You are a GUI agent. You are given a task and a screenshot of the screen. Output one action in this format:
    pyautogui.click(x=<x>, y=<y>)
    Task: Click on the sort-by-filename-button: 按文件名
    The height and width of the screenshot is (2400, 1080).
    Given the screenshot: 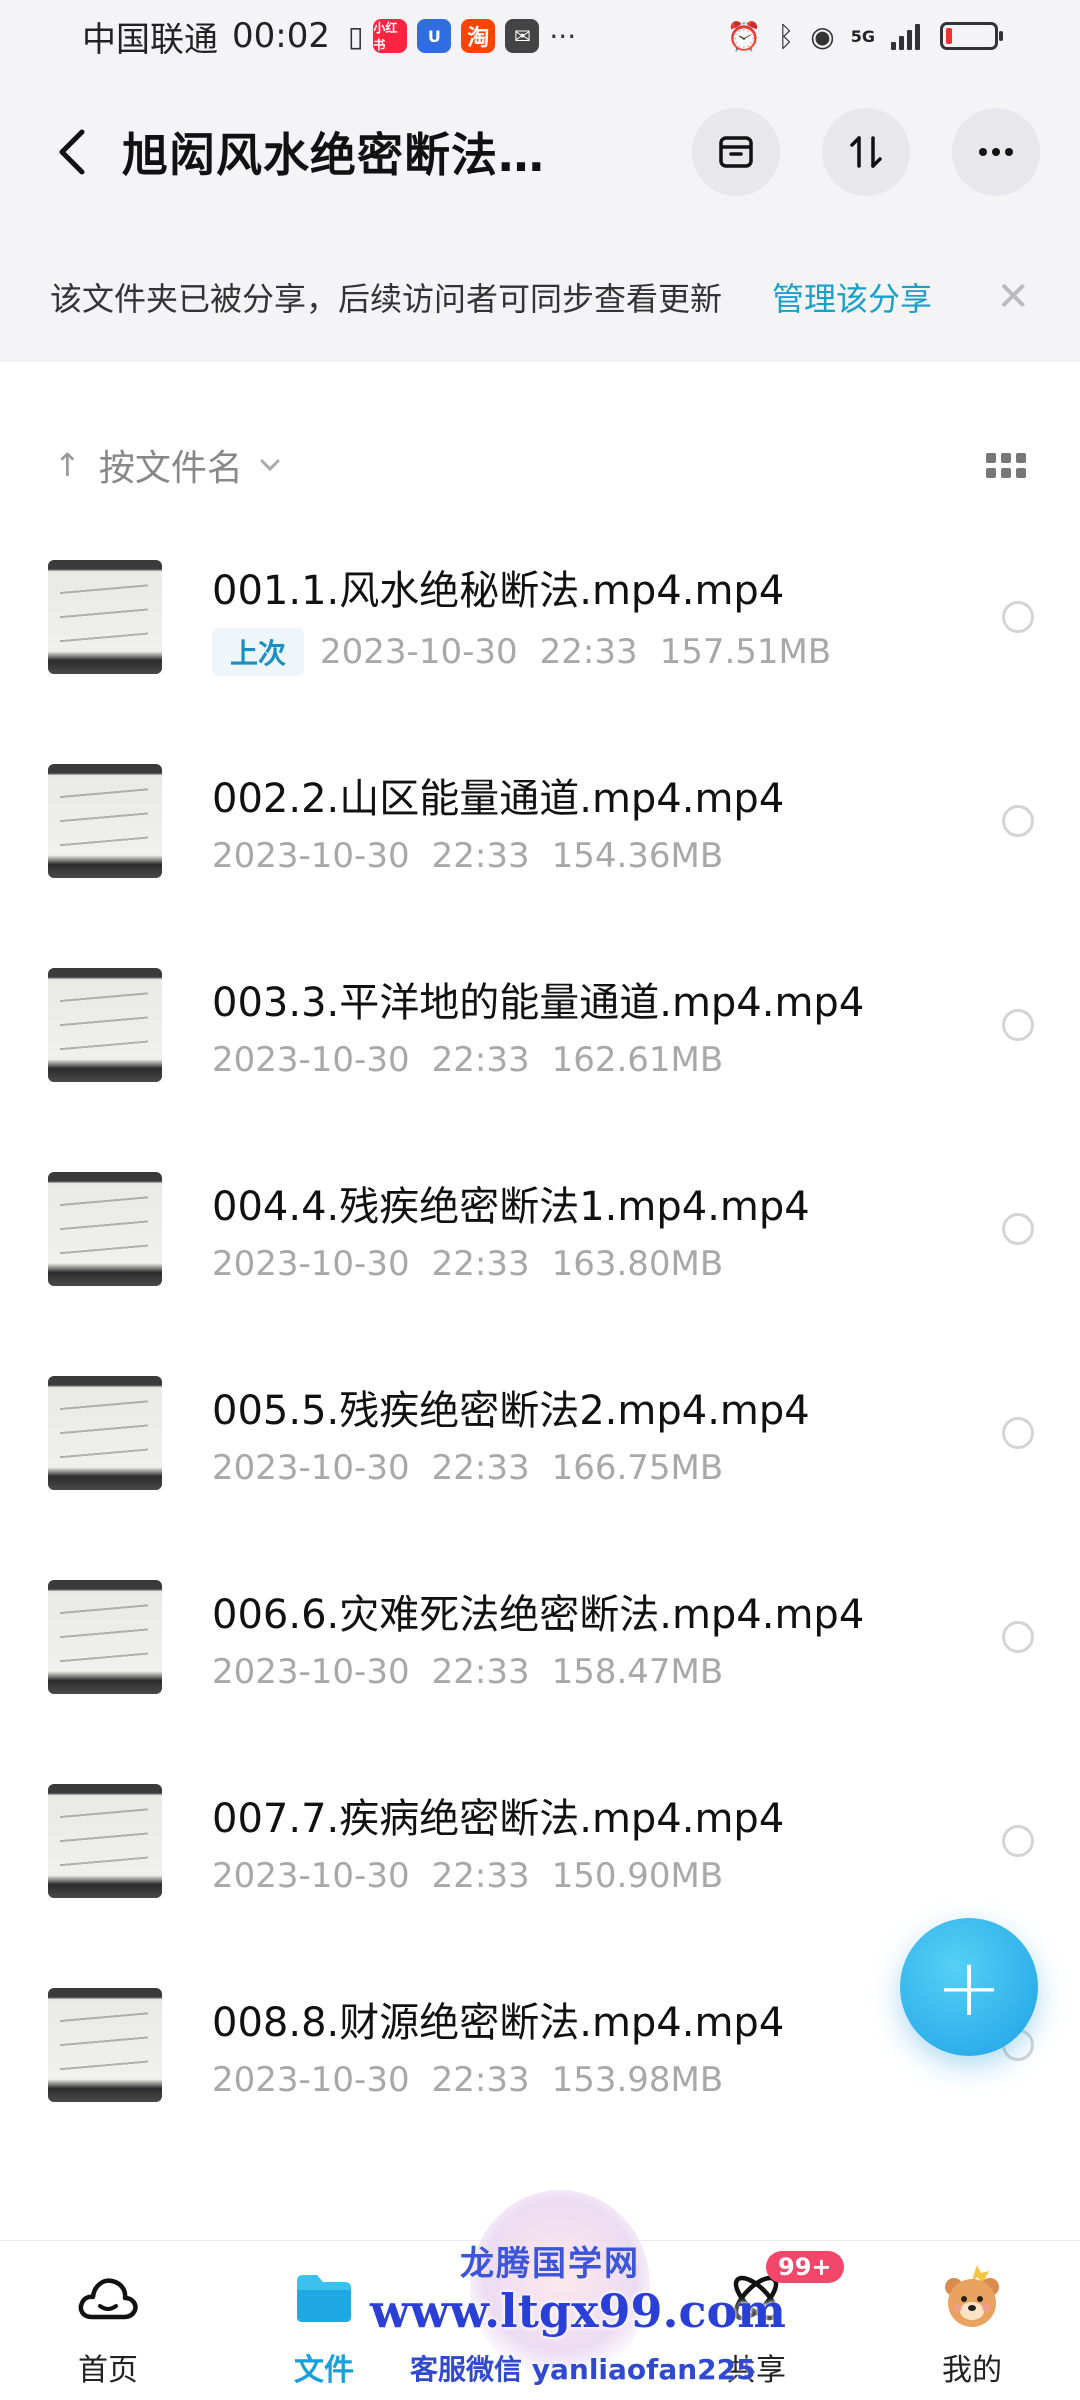 What is the action you would take?
    pyautogui.click(x=171, y=465)
    